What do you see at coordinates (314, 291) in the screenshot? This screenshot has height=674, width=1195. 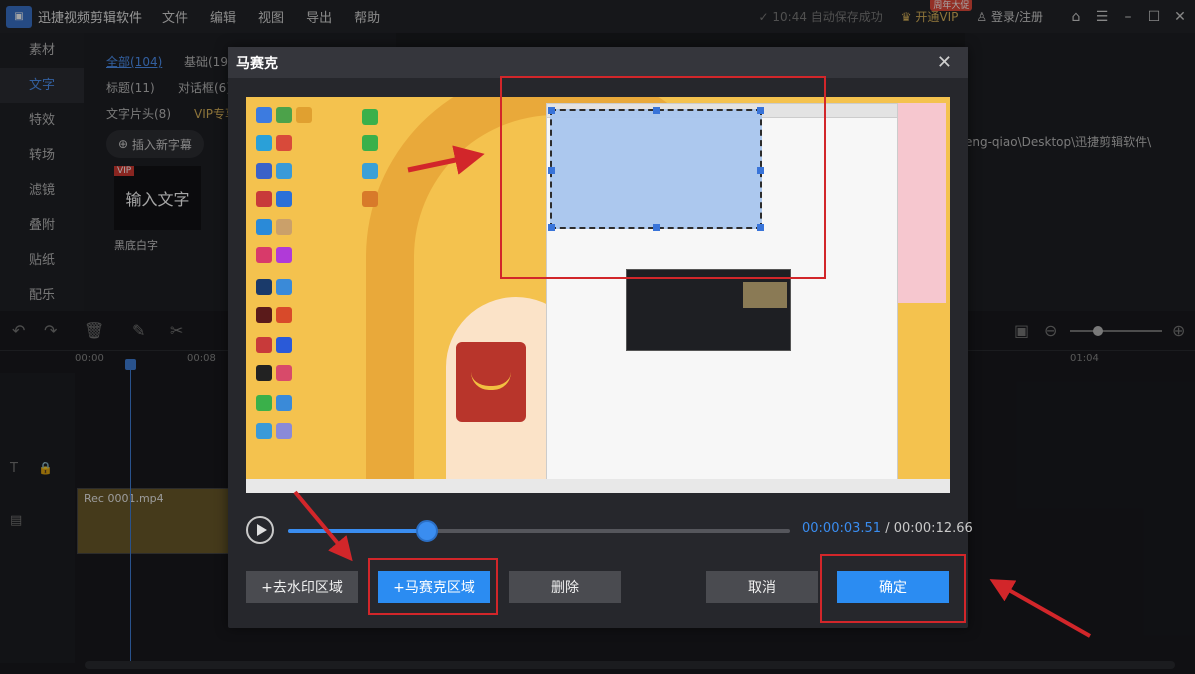 I see `desktop-icons` at bounding box center [314, 291].